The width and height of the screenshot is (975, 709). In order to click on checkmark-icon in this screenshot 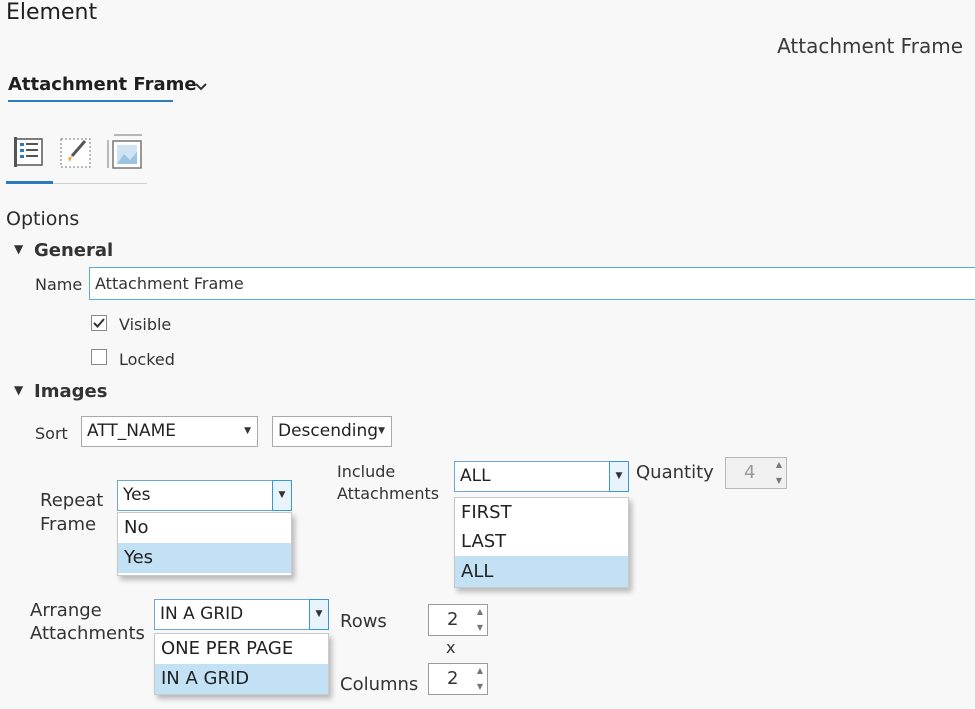, I will do `click(99, 323)`.